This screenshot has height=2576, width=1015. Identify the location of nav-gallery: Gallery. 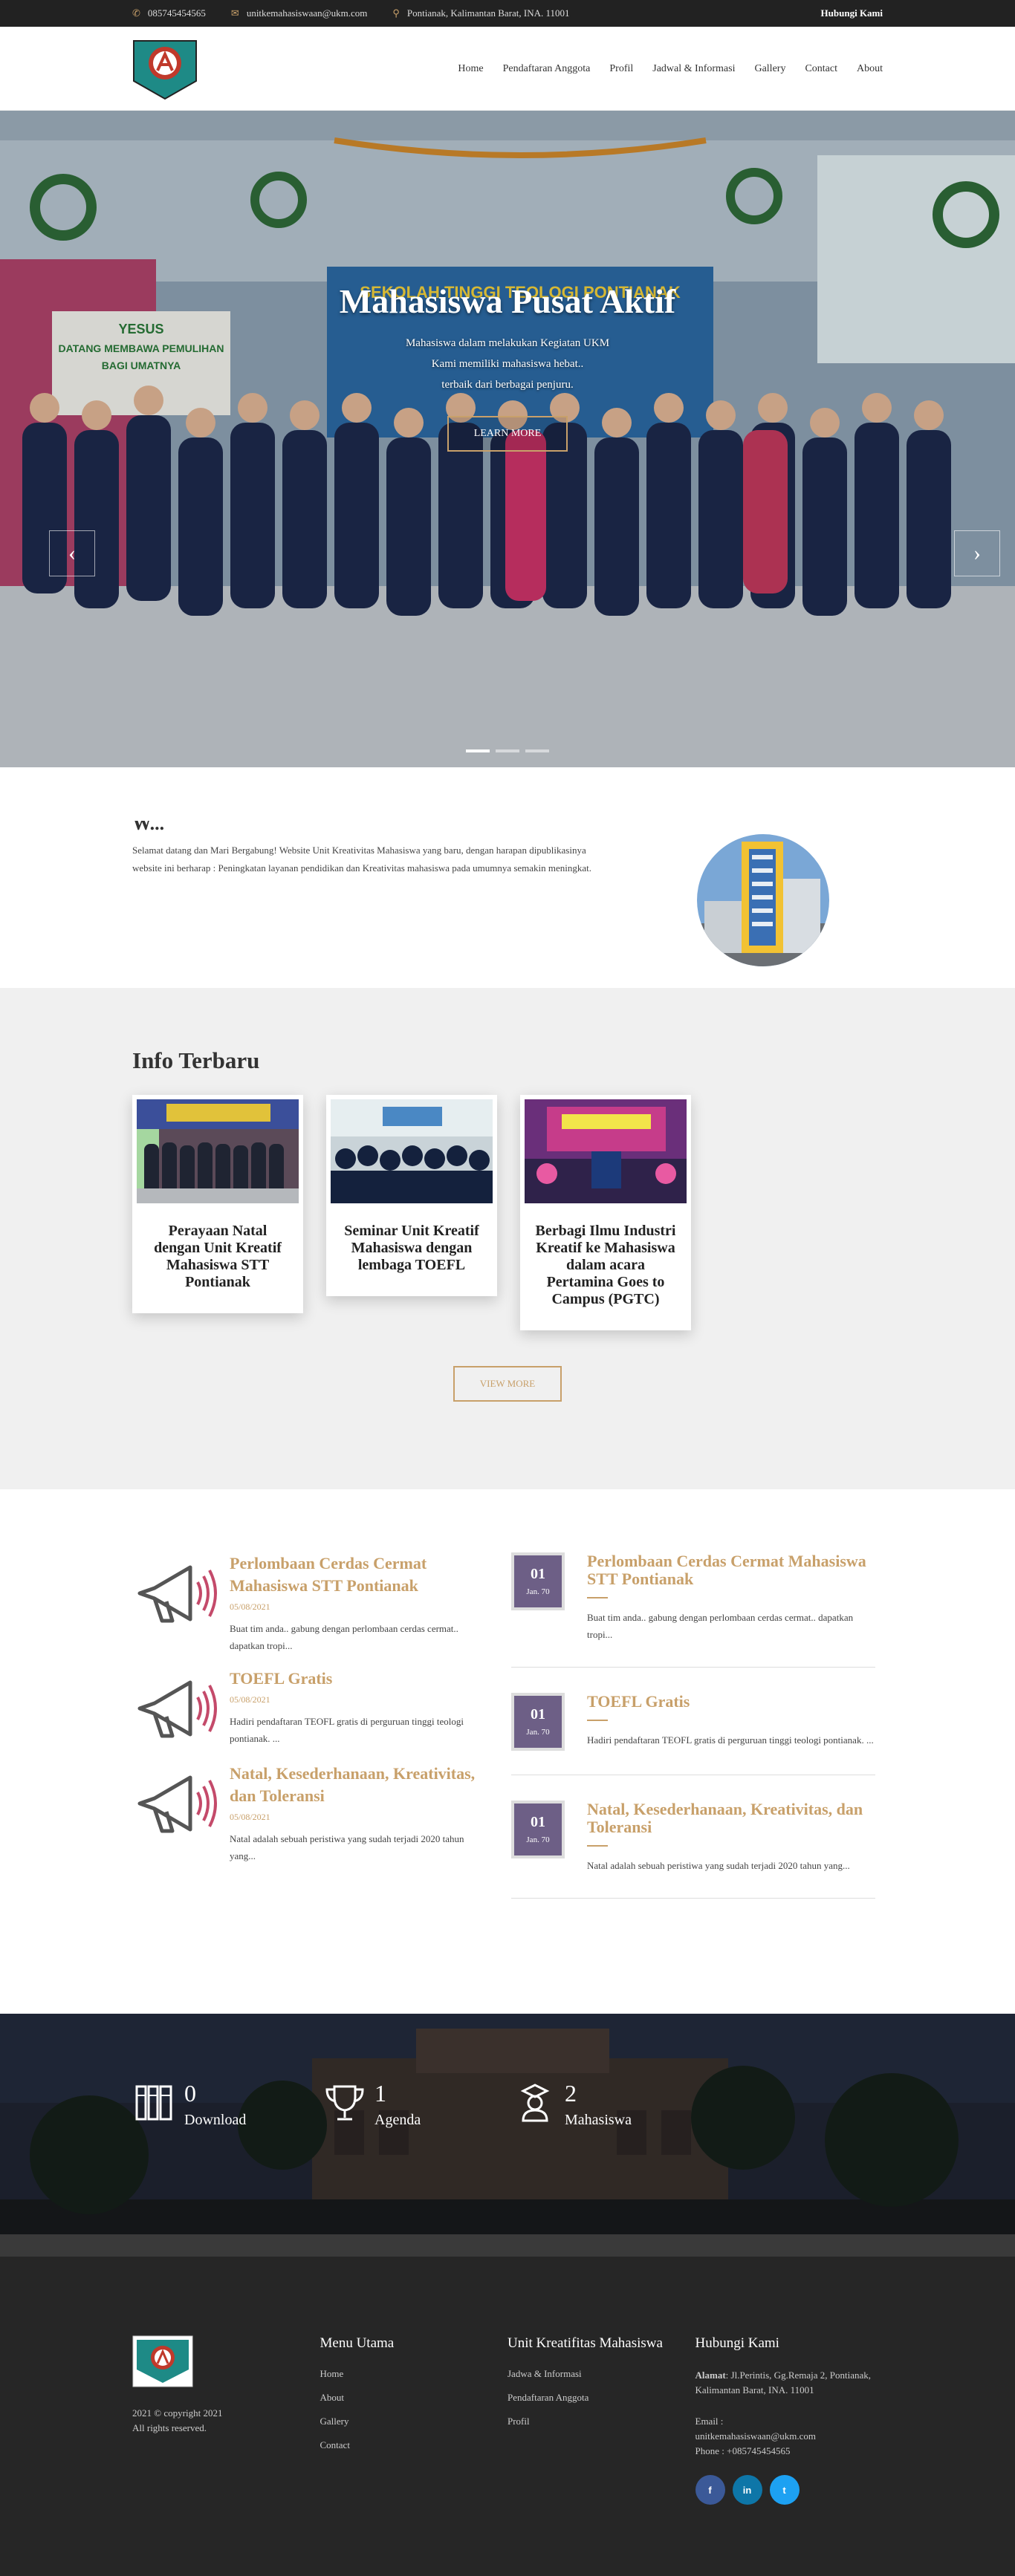
(769, 69).